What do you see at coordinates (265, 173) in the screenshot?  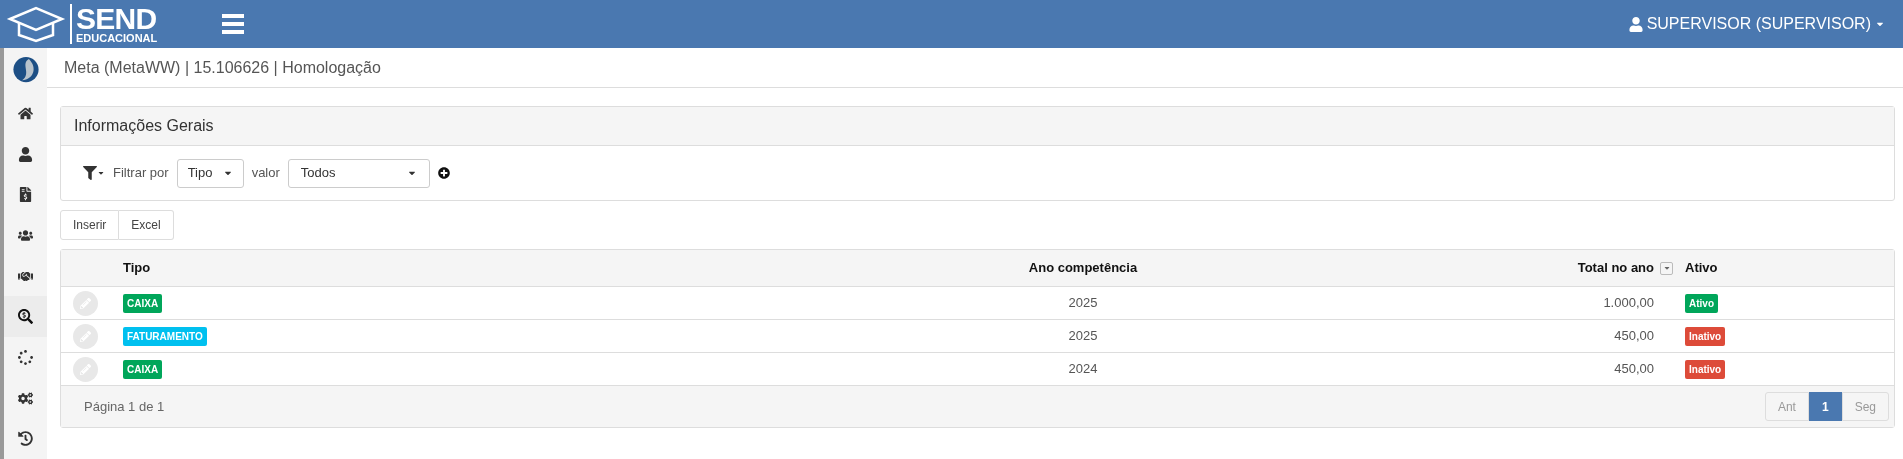 I see `value-label: valor` at bounding box center [265, 173].